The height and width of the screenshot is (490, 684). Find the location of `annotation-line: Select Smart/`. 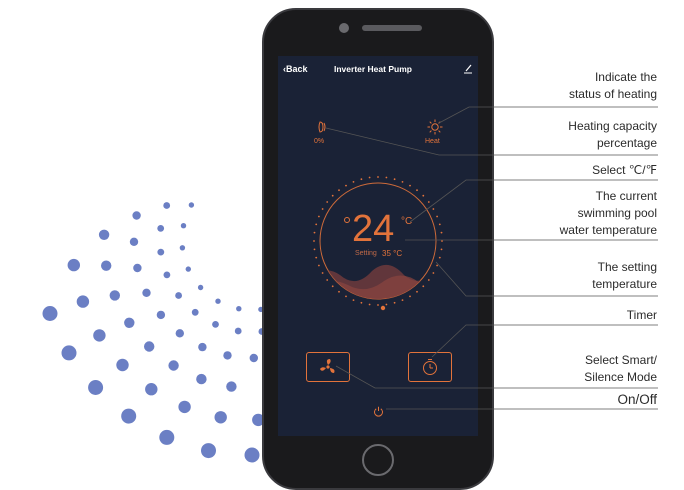

annotation-line: Select Smart/ is located at coordinates (620, 360).